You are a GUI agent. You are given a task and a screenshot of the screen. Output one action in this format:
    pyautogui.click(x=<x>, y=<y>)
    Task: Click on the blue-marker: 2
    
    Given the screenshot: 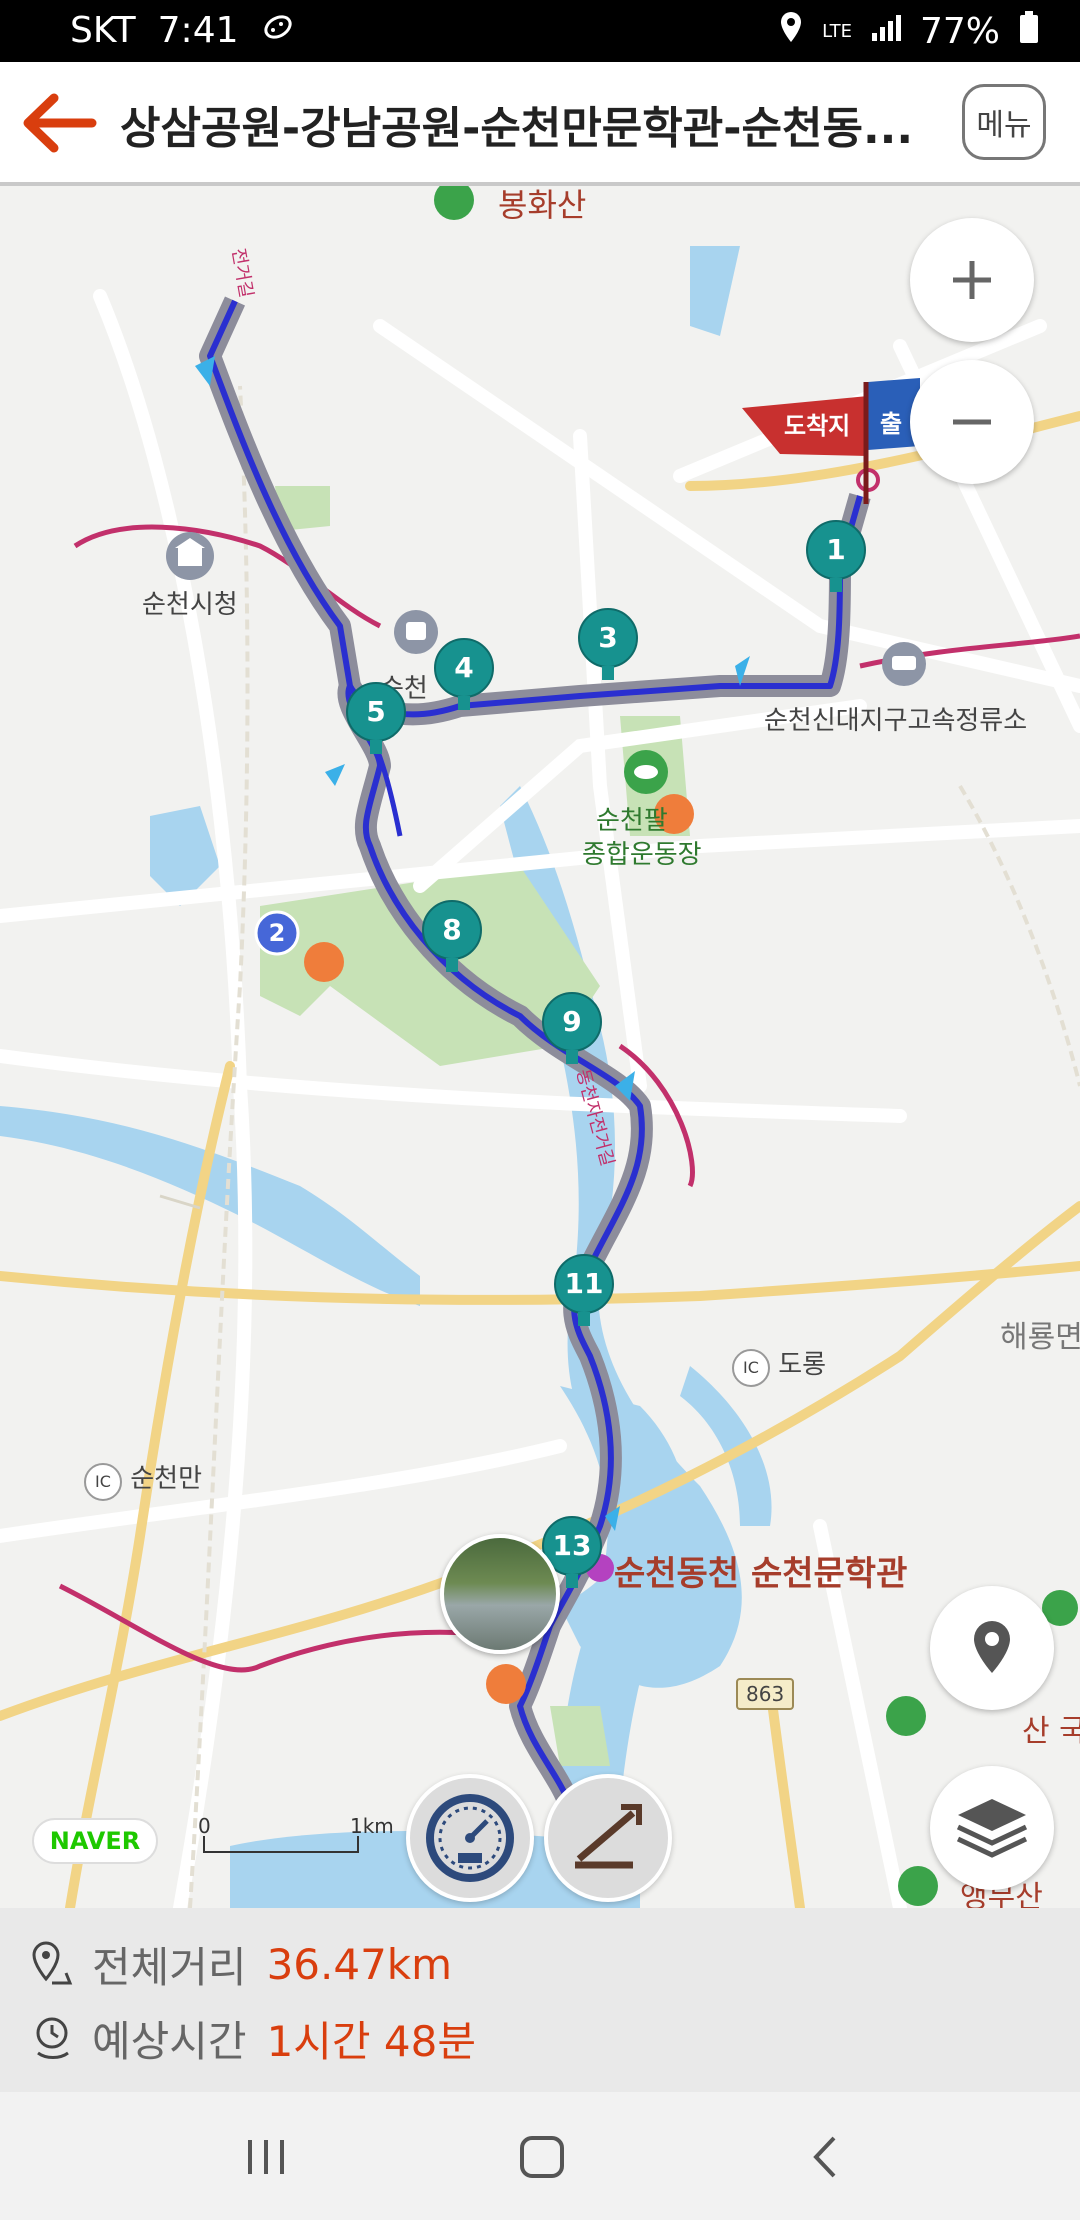 What is the action you would take?
    pyautogui.click(x=277, y=933)
    